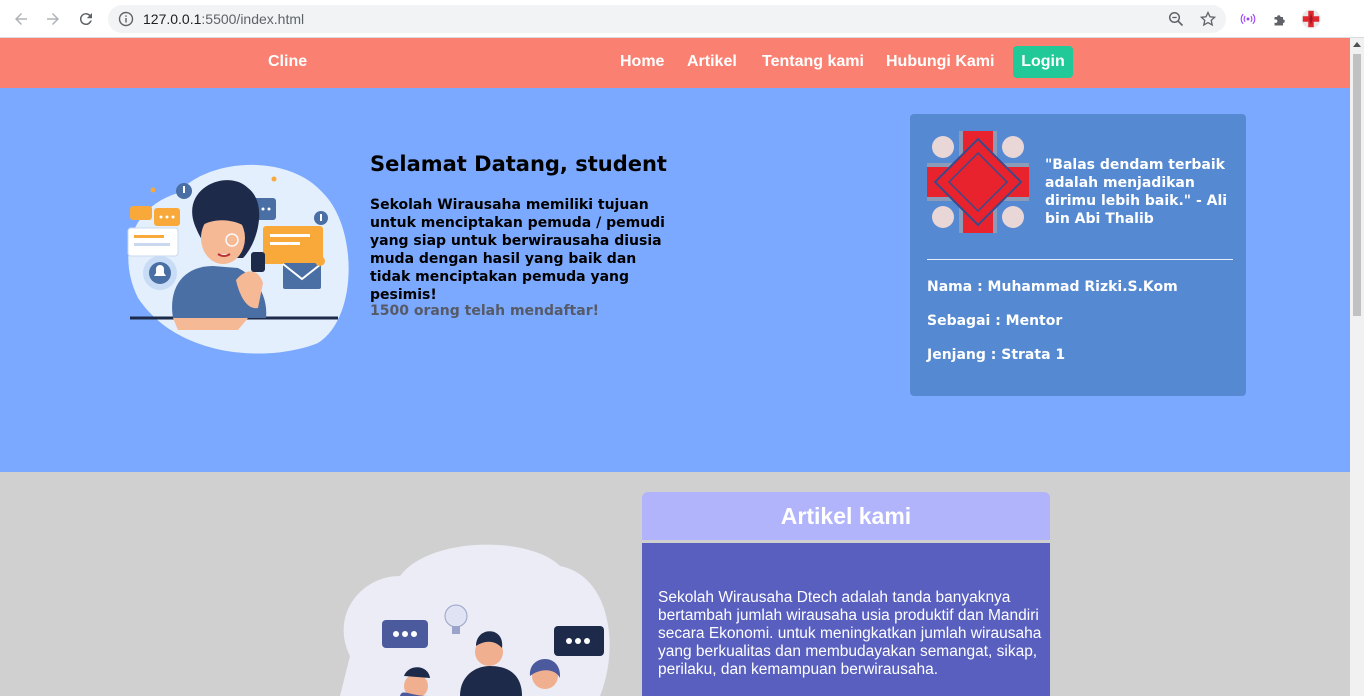 Image resolution: width=1364 pixels, height=696 pixels. What do you see at coordinates (1080, 259) in the screenshot?
I see `card-divider` at bounding box center [1080, 259].